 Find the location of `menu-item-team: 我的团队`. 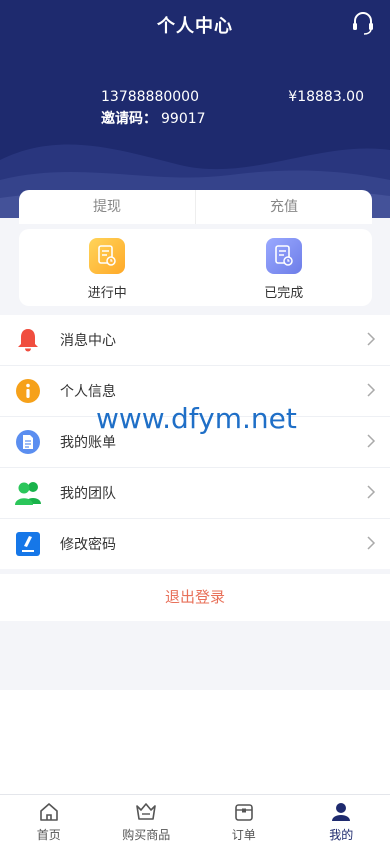

menu-item-team: 我的团队 is located at coordinates (195, 493).